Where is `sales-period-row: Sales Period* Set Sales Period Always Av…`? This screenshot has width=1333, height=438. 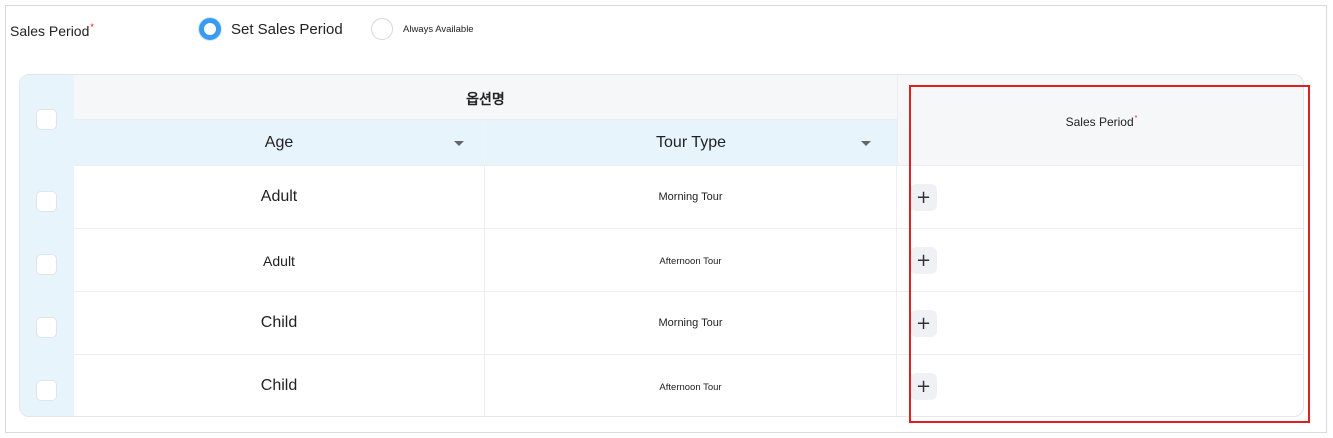 sales-period-row: Sales Period* Set Sales Period Always Av… is located at coordinates (660, 30).